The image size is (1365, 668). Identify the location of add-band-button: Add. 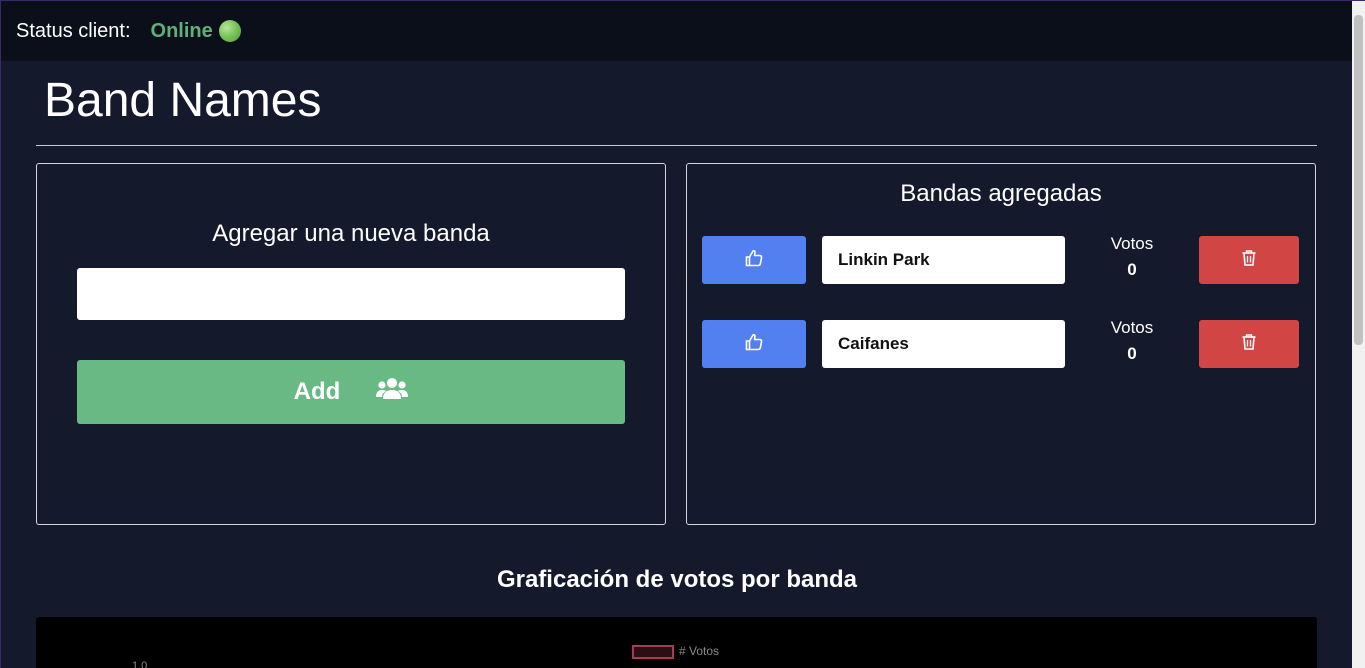
(351, 392).